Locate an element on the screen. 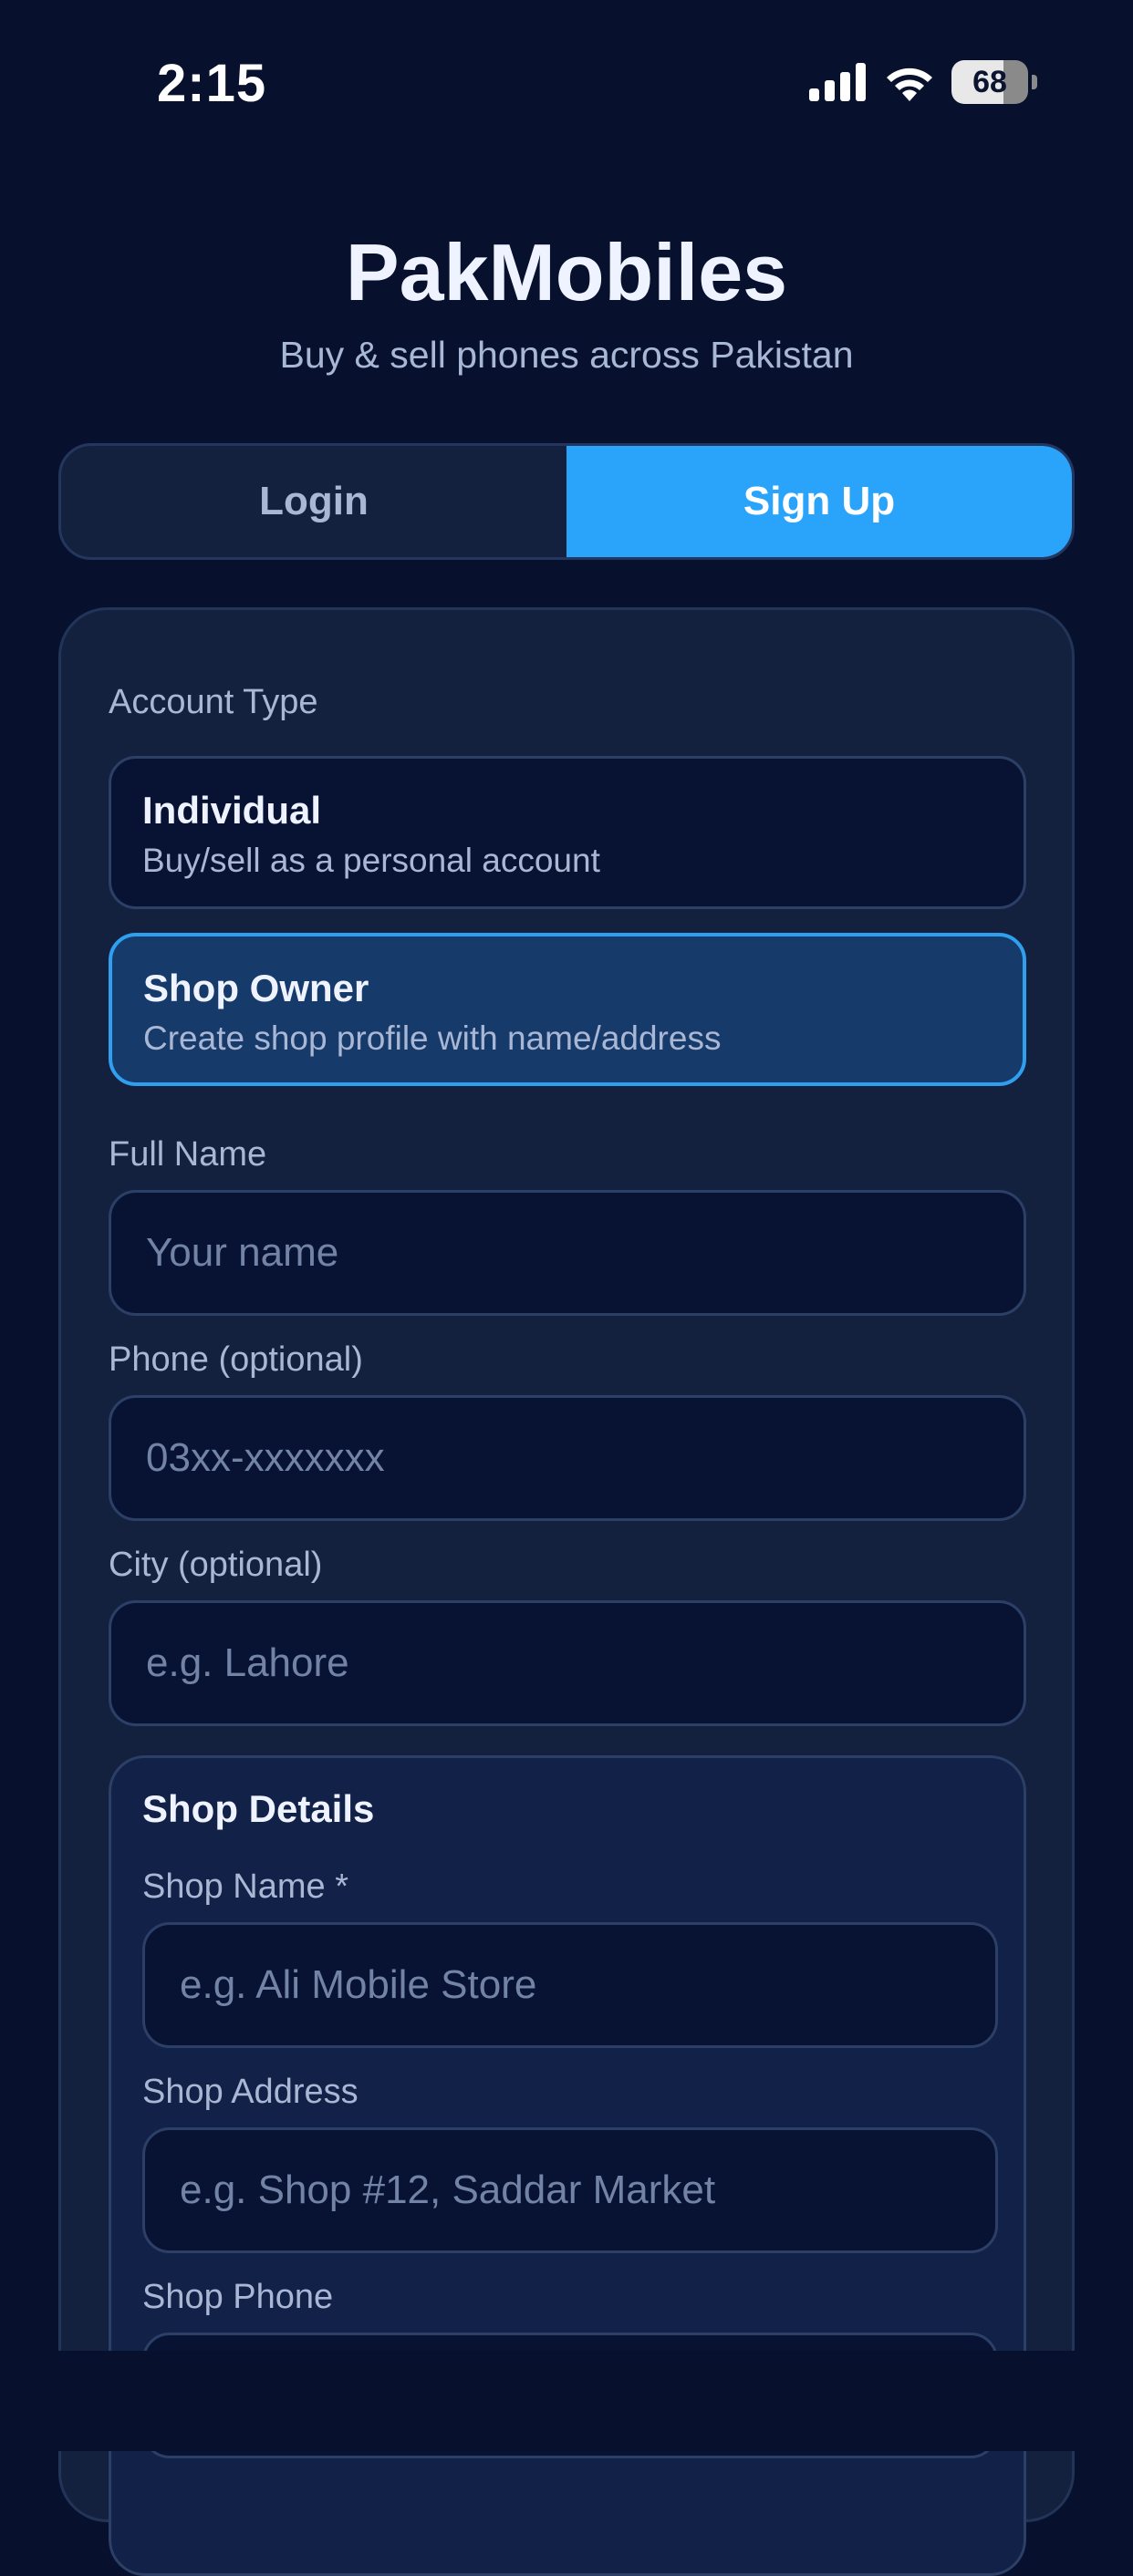 This screenshot has height=2576, width=1133. signal-icon is located at coordinates (838, 82).